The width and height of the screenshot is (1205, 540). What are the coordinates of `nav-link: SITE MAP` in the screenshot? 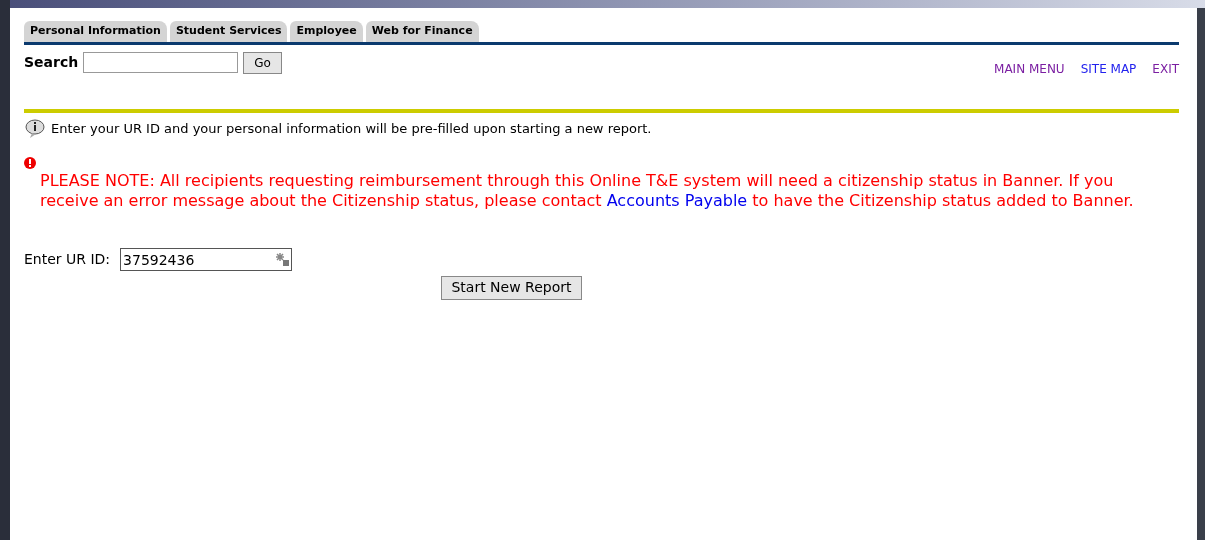 It's located at (1108, 68).